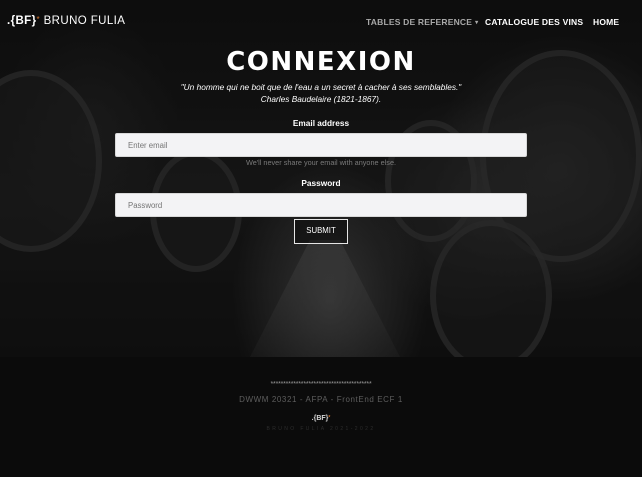 This screenshot has height=477, width=642. I want to click on brand-logo: .{BF}* BRUNO FULIA, so click(66, 21).